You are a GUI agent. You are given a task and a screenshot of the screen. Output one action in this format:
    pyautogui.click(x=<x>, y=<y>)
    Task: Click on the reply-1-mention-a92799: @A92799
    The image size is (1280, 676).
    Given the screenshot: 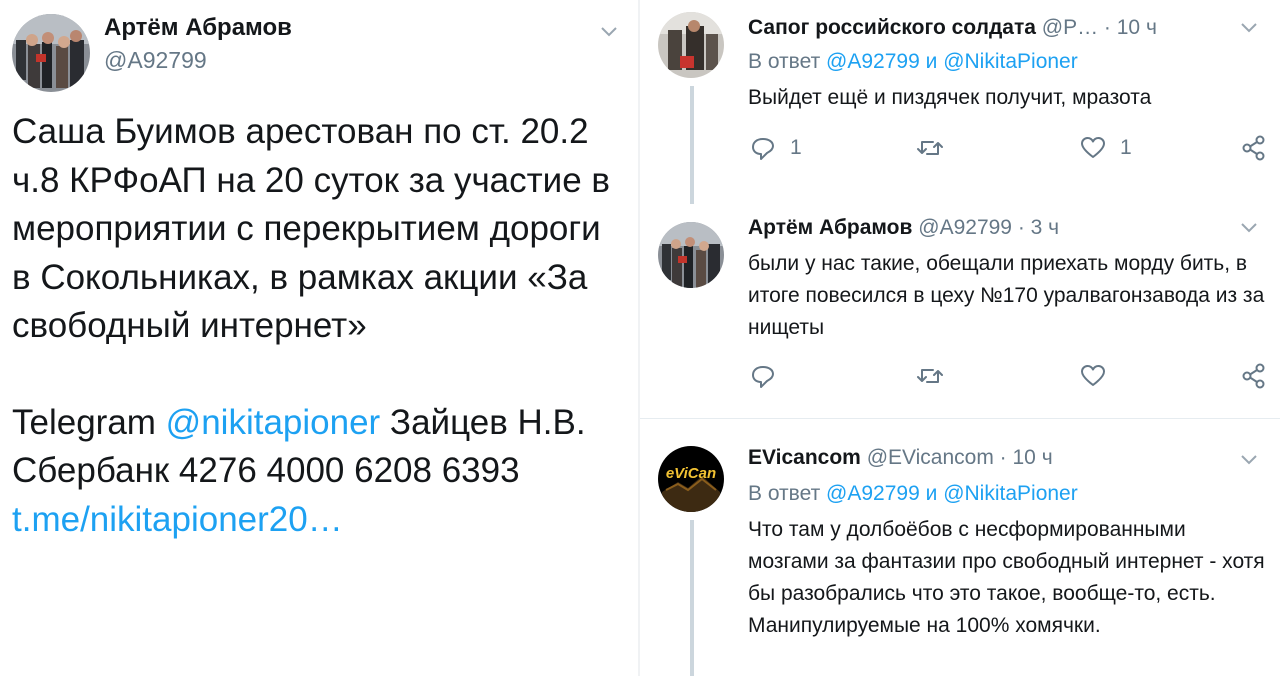 What is the action you would take?
    pyautogui.click(x=873, y=61)
    